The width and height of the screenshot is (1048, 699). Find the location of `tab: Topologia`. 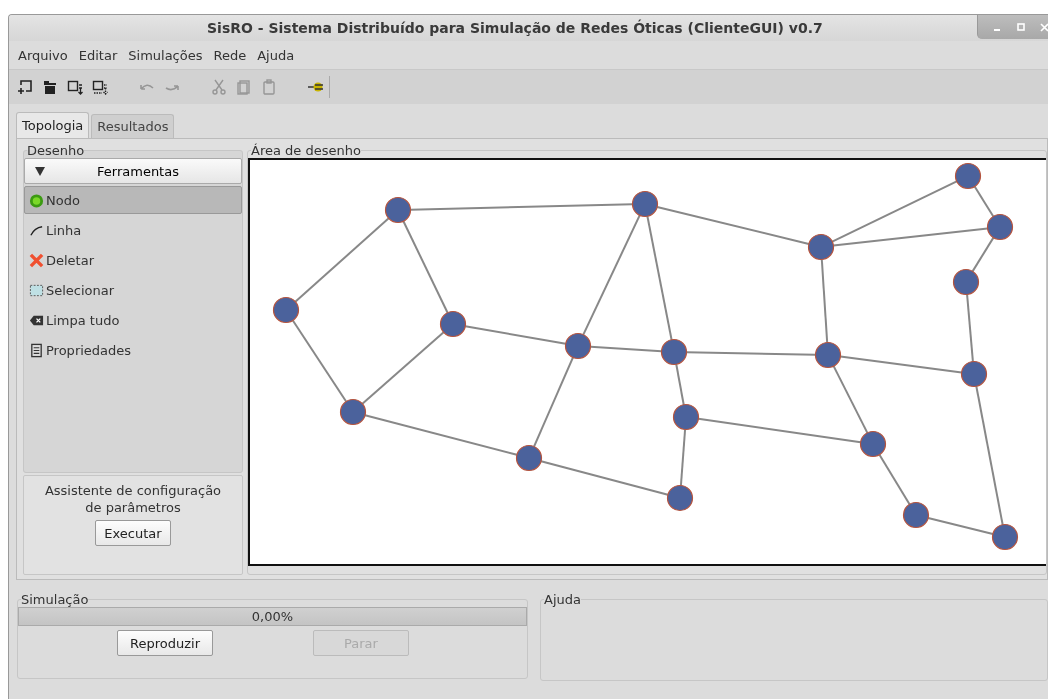

tab: Topologia is located at coordinates (53, 125).